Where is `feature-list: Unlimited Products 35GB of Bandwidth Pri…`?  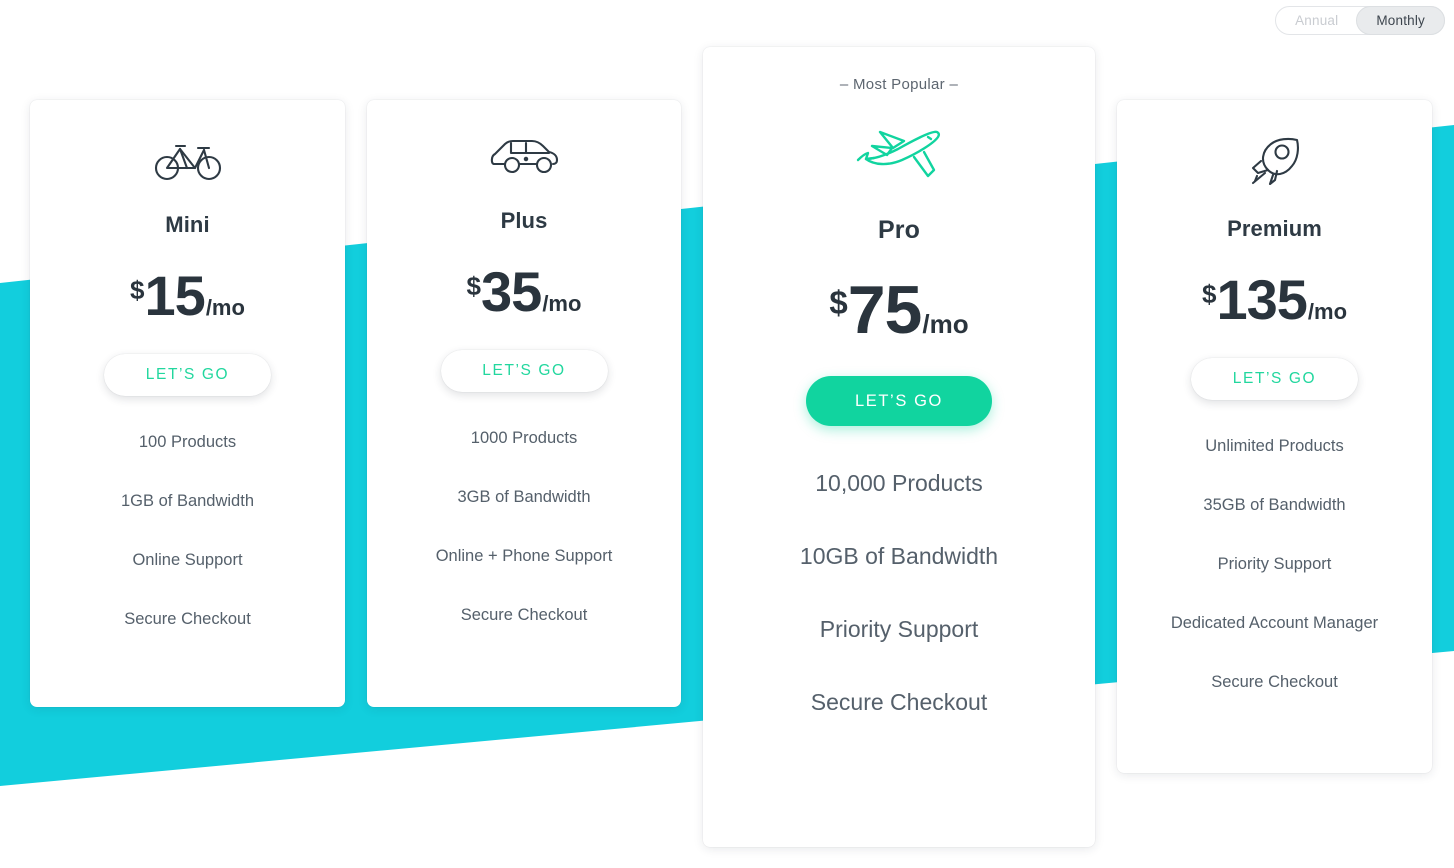 feature-list: Unlimited Products 35GB of Bandwidth Pri… is located at coordinates (1274, 584).